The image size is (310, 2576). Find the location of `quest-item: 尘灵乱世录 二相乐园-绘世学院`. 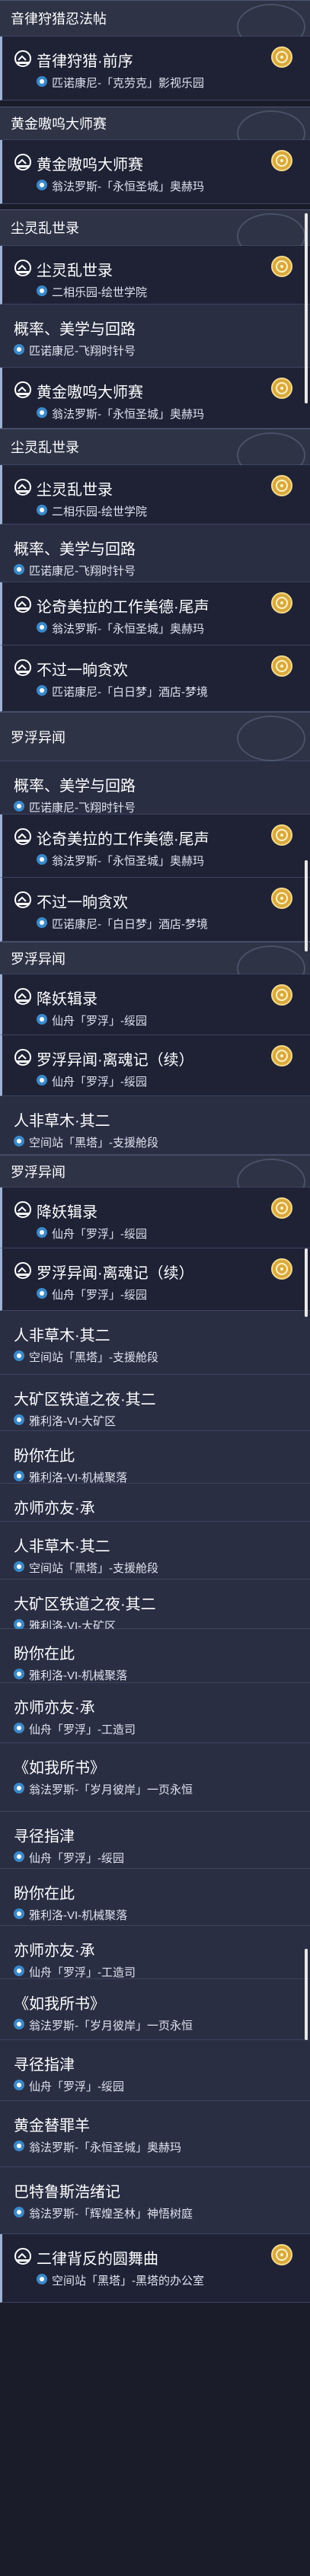

quest-item: 尘灵乱世录 二相乐园-绘世学院 is located at coordinates (155, 494).